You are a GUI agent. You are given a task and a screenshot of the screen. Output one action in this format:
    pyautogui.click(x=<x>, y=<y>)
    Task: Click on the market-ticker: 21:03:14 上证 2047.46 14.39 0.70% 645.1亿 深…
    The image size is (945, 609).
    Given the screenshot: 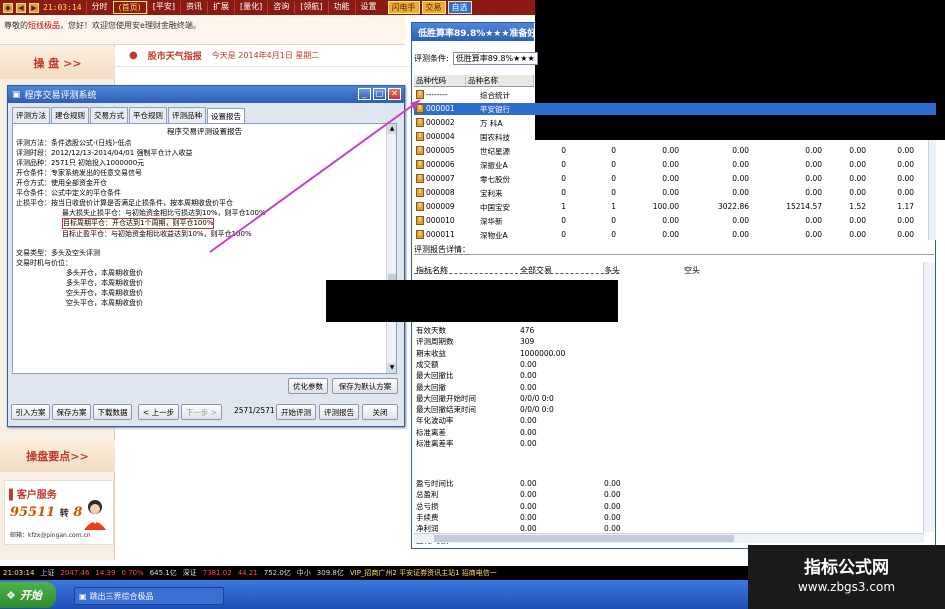 What is the action you would take?
    pyautogui.click(x=374, y=573)
    